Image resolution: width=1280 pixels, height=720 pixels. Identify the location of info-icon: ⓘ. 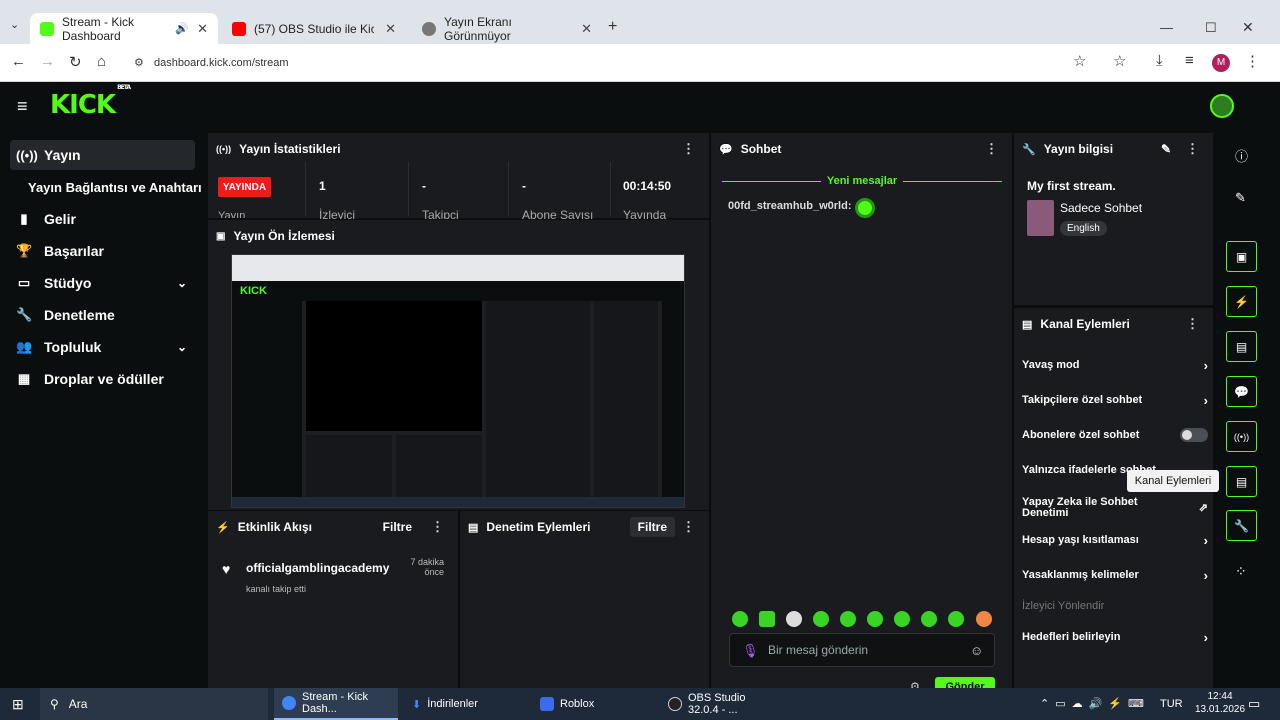
(1241, 155).